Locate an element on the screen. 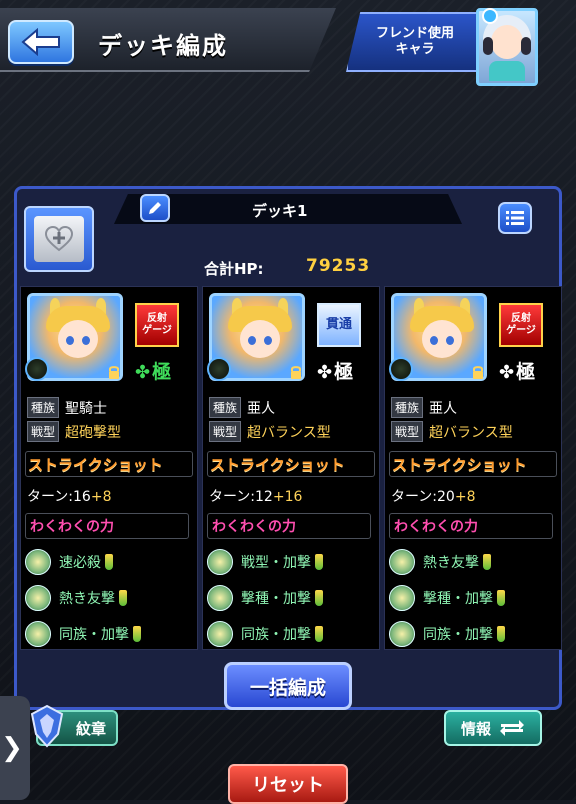 The height and width of the screenshot is (804, 576). deck-name: デッキ1 is located at coordinates (280, 211).